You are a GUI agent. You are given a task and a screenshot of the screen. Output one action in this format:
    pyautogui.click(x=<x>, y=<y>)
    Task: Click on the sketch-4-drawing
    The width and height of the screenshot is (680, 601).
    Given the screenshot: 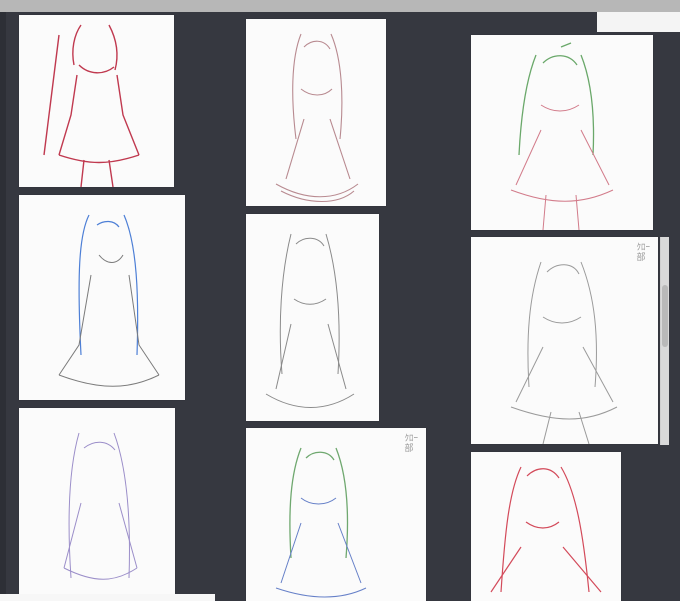 What is the action you would take?
    pyautogui.click(x=109, y=300)
    